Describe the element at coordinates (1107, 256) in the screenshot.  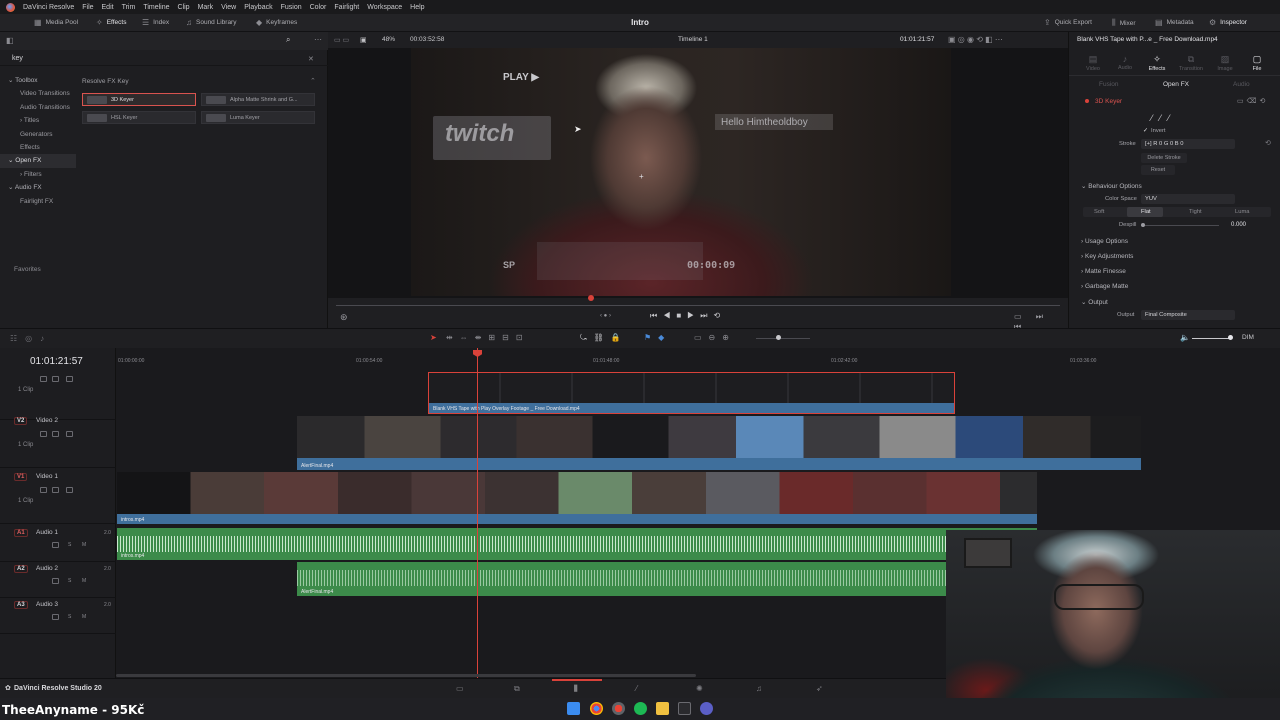
I see `section-key-adjustments: › Key Adjustments` at that location.